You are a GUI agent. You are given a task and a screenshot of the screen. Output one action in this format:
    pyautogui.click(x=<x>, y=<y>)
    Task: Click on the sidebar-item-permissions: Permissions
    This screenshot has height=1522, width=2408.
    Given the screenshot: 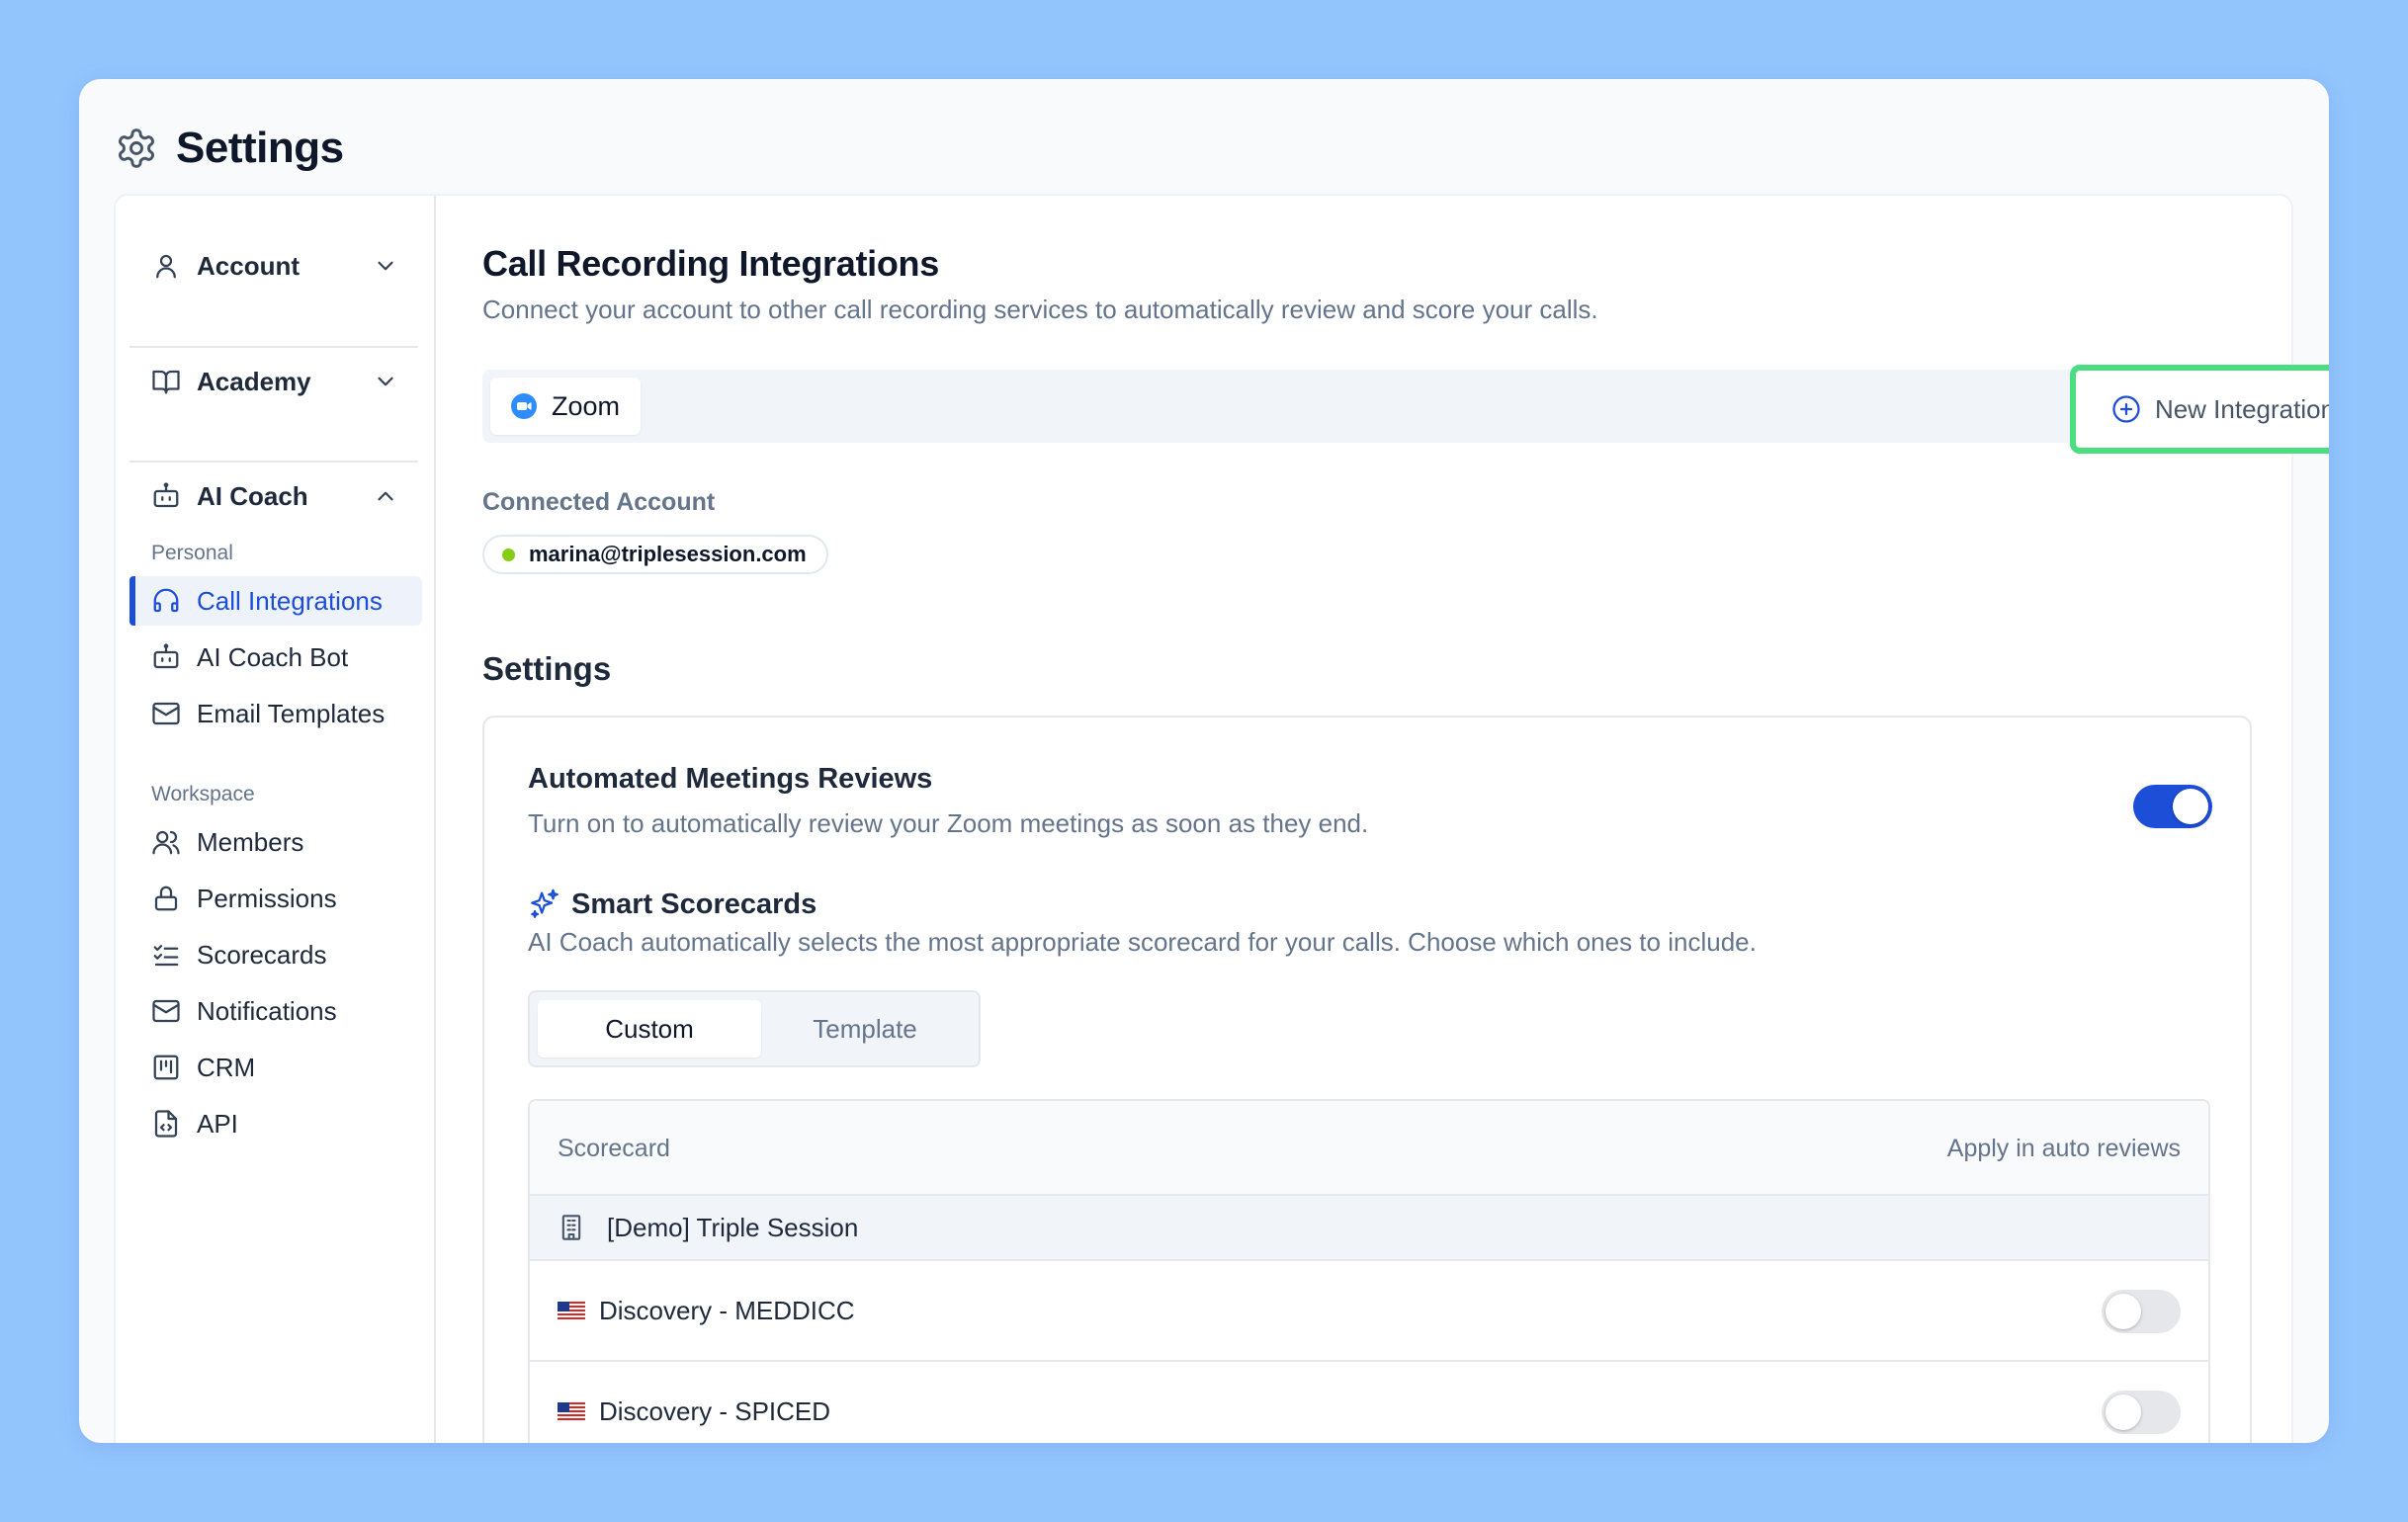 What is the action you would take?
    pyautogui.click(x=275, y=899)
    